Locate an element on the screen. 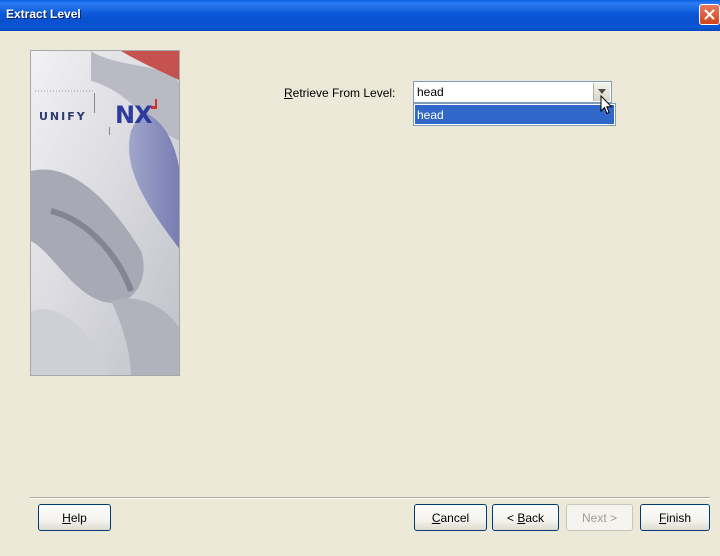 The image size is (720, 556). close-button is located at coordinates (709, 14).